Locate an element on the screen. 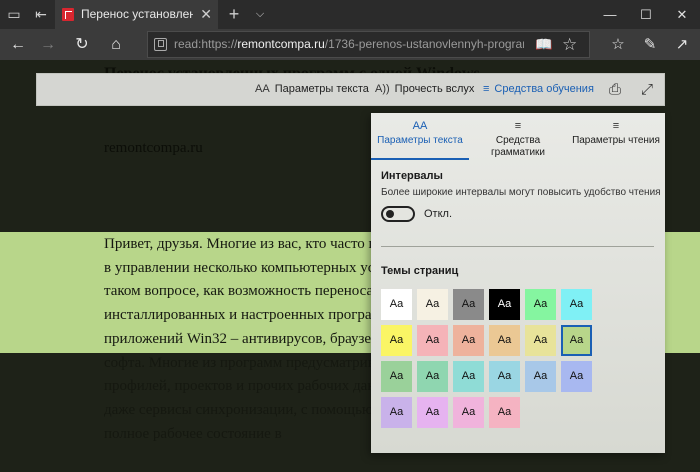 This screenshot has width=700, height=472. refresh-icon: ↻ is located at coordinates (82, 44).